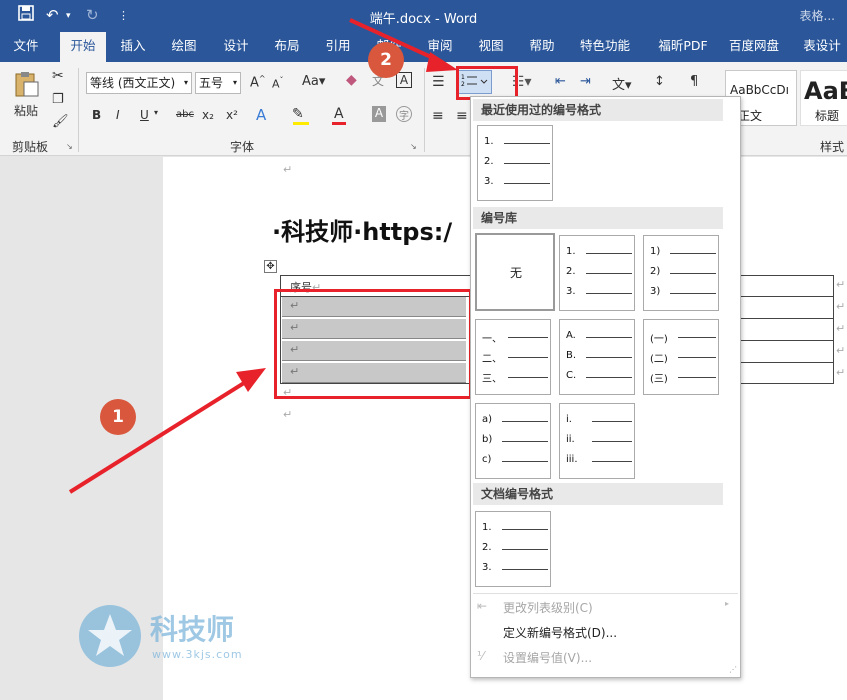 Image resolution: width=847 pixels, height=700 pixels. Describe the element at coordinates (622, 83) in the screenshot. I see `chinese-layout-icon: 文▾` at that location.